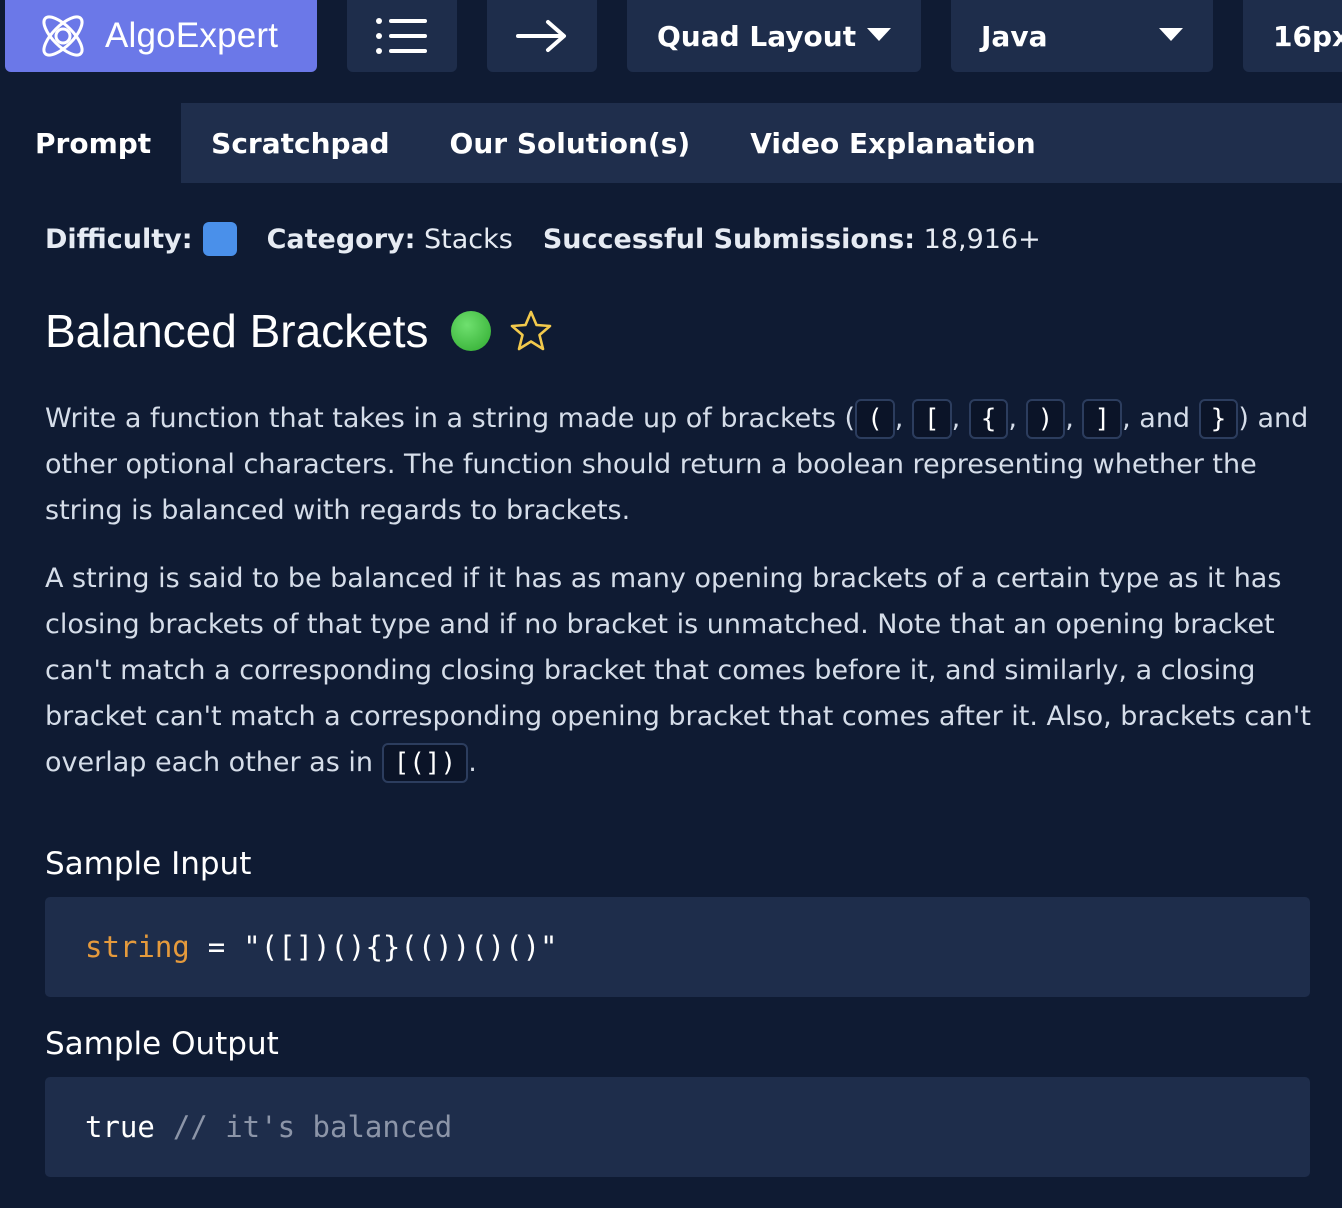  I want to click on tab-prompt: Prompt, so click(93, 143).